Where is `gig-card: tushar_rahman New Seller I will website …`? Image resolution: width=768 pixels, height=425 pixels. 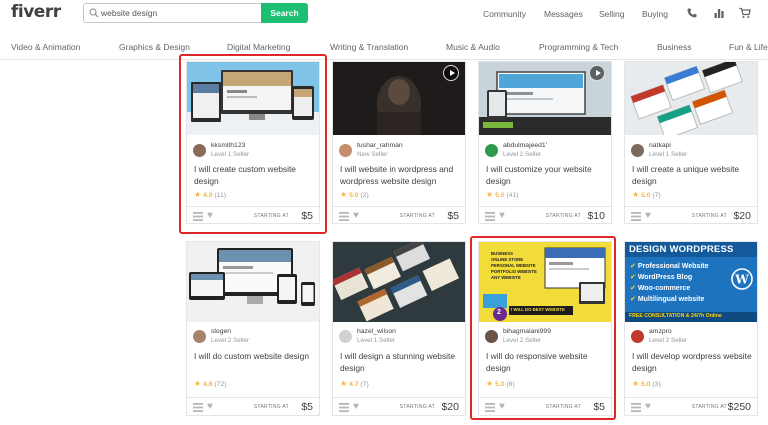 gig-card: tushar_rahman New Seller I will website … is located at coordinates (399, 142).